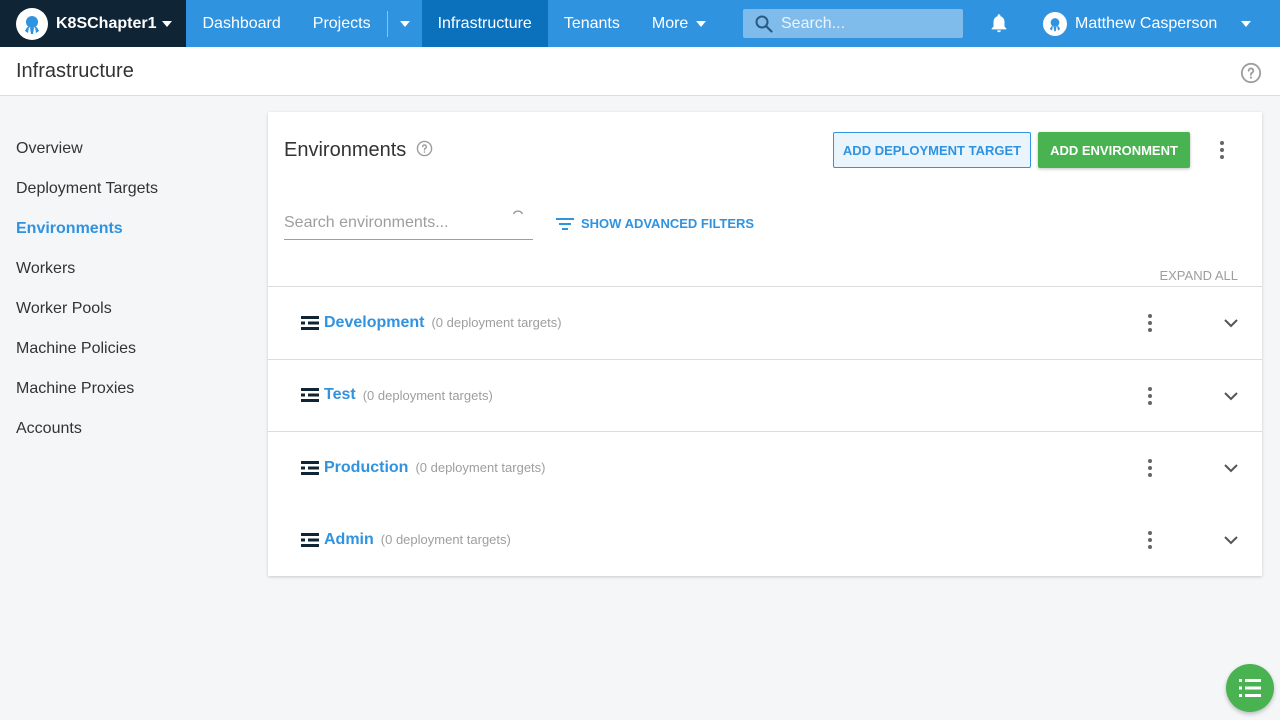 The image size is (1280, 720). I want to click on sidebar-item-machine-proxies: Machine Proxies, so click(87, 400).